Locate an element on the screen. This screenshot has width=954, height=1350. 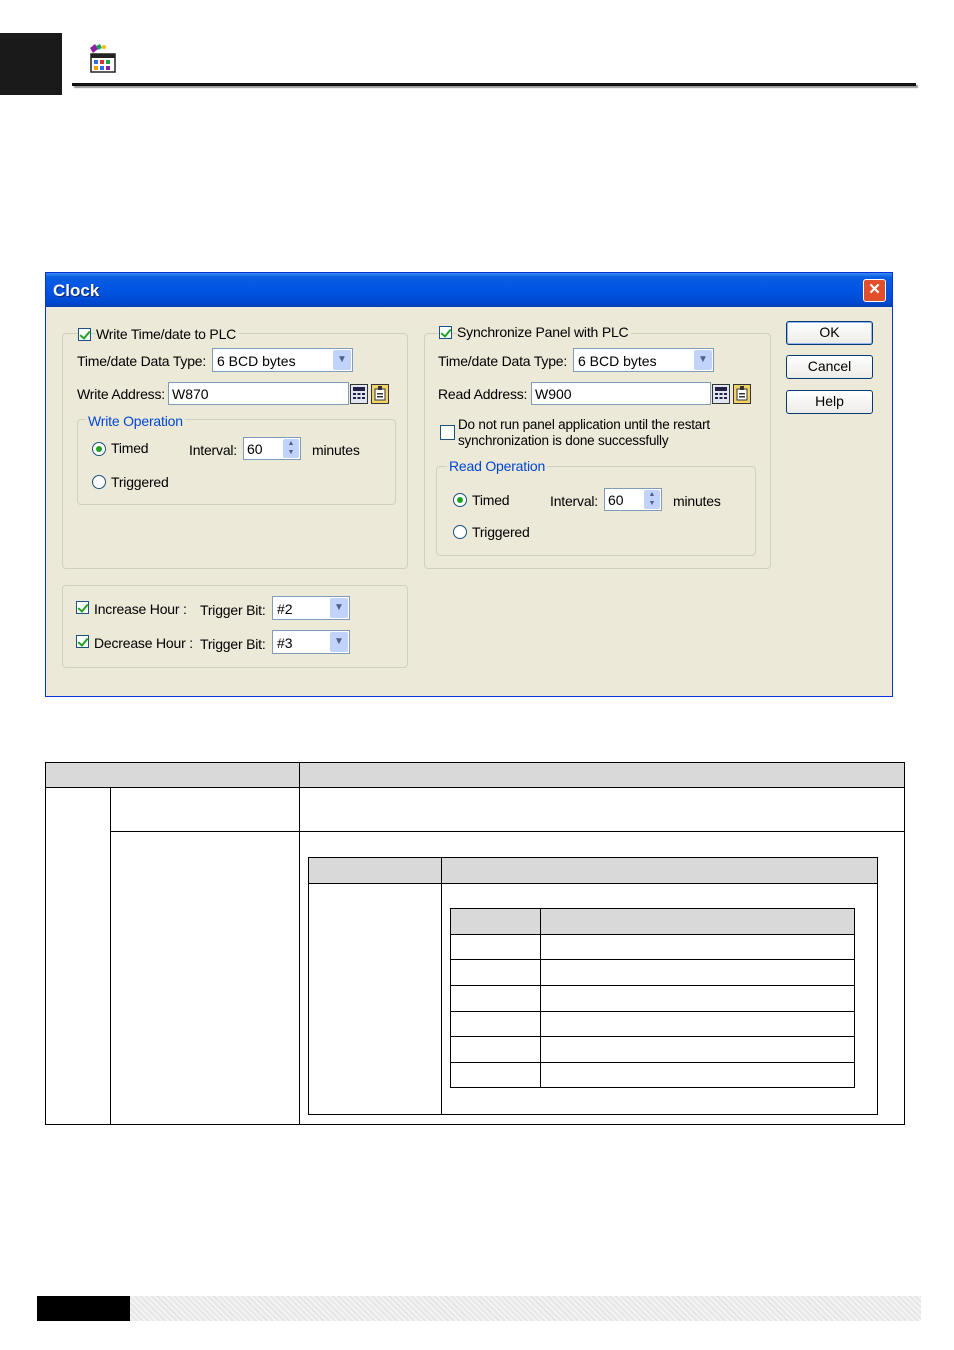
read-address-label: Read Address: is located at coordinates (483, 394).